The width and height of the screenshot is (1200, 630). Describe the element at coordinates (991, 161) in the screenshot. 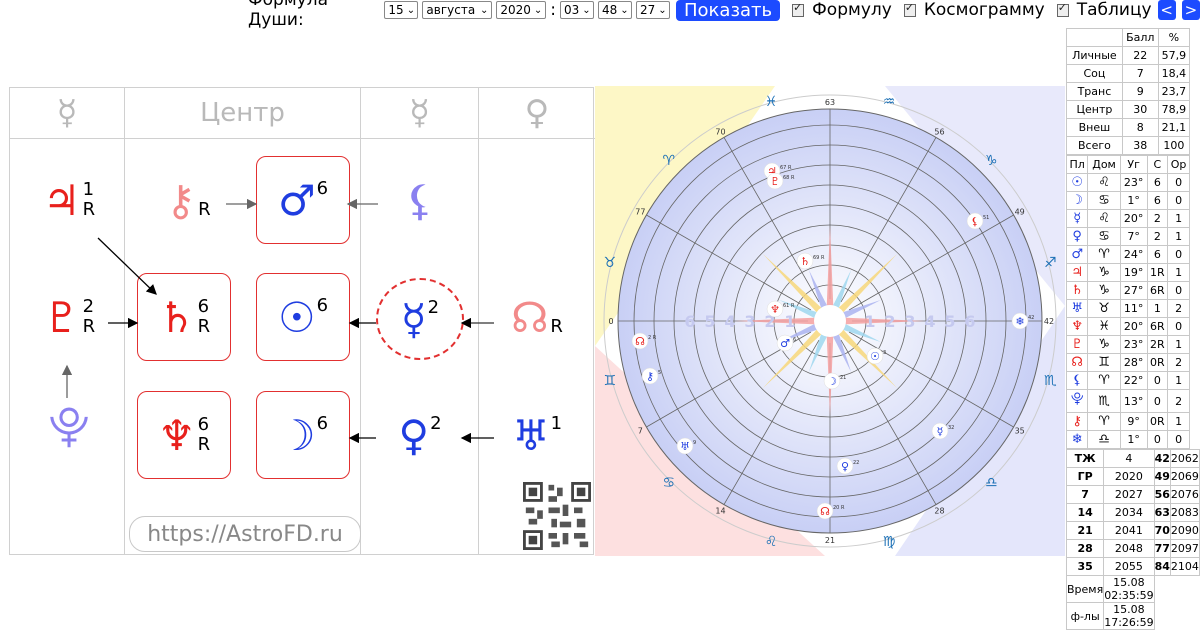

I see `zodiac-sign-icon: ♑` at that location.